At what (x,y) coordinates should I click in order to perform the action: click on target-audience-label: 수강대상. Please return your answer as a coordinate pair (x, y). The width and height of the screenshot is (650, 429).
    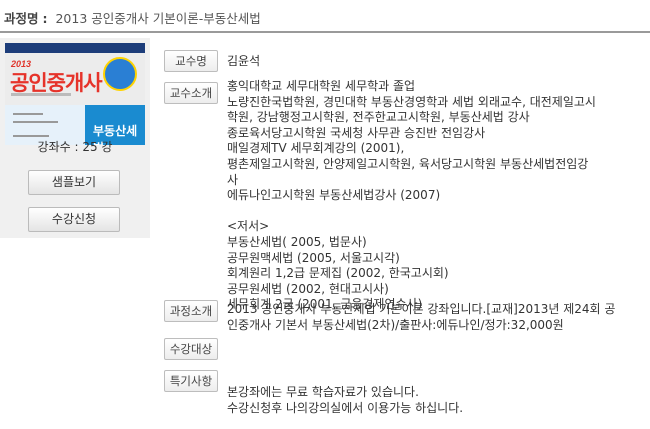
    Looking at the image, I should click on (191, 349).